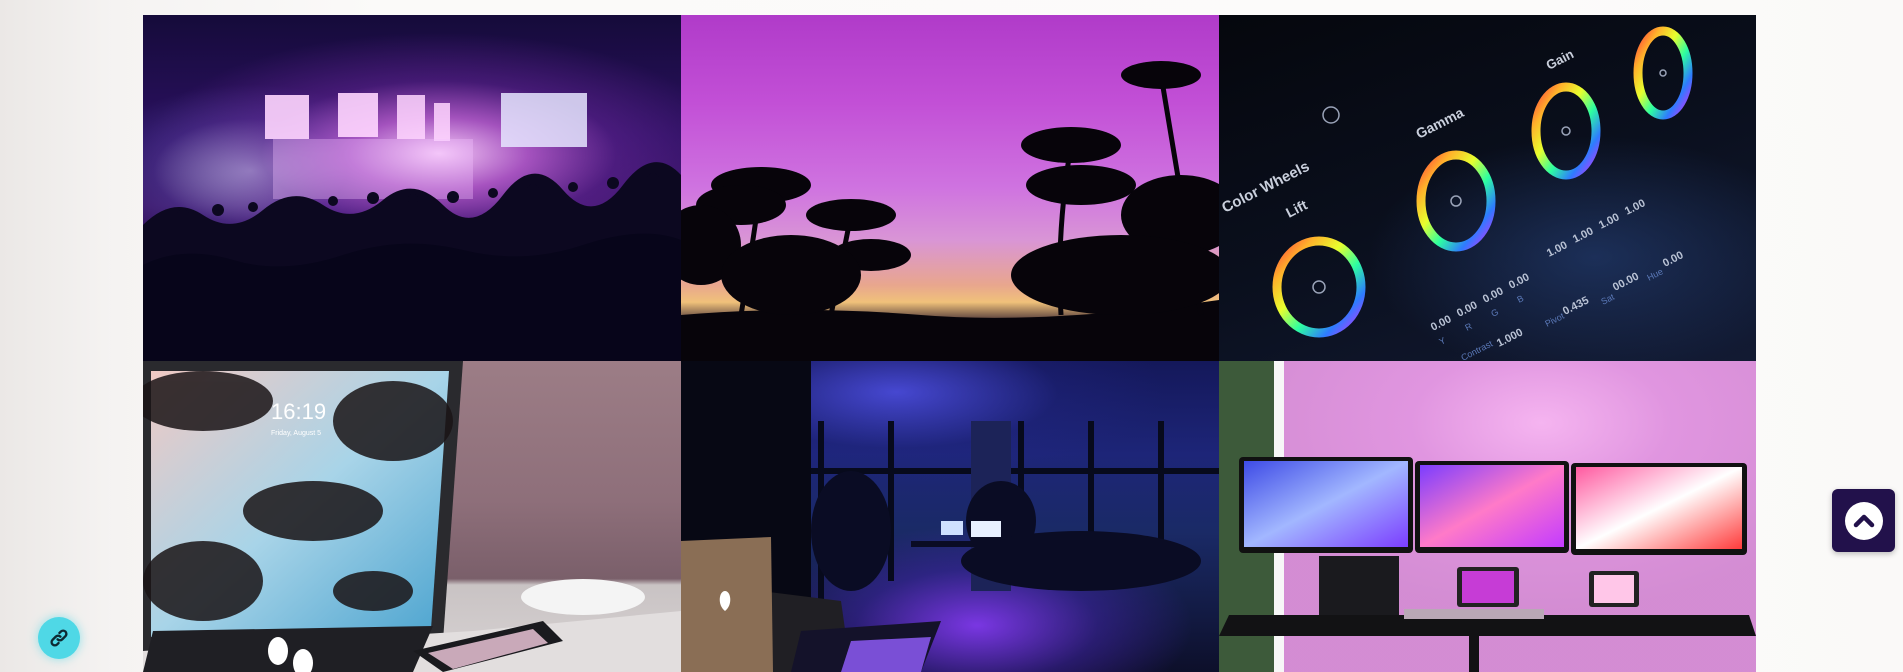 Image resolution: width=1903 pixels, height=672 pixels. Describe the element at coordinates (1442, 341) in the screenshot. I see `channel-letter-y: Y` at that location.